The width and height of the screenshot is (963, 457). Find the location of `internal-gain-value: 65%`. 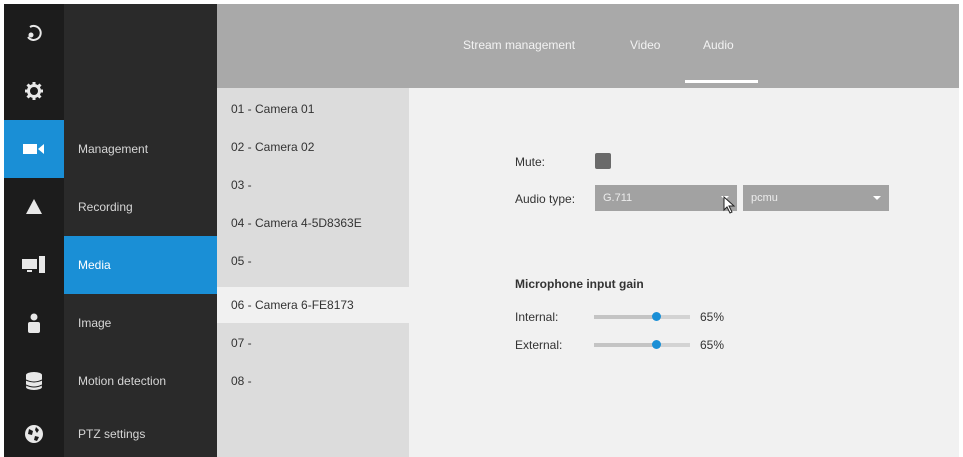

internal-gain-value: 65% is located at coordinates (712, 317).